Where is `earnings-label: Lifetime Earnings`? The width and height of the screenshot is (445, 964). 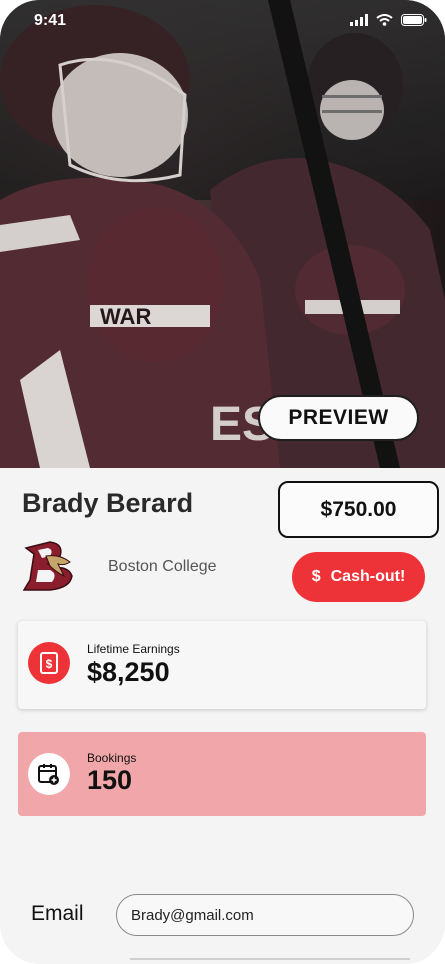
earnings-label: Lifetime Earnings is located at coordinates (133, 649).